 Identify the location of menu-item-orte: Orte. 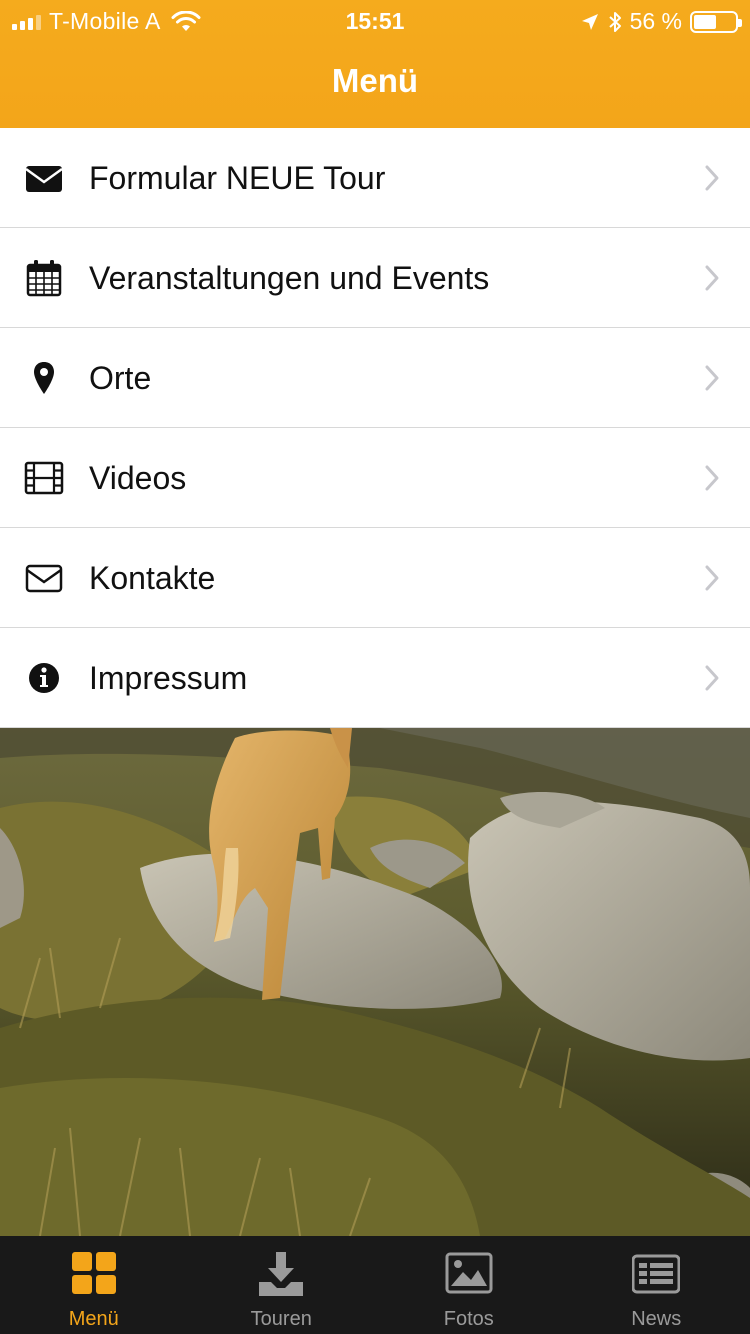
(375, 378).